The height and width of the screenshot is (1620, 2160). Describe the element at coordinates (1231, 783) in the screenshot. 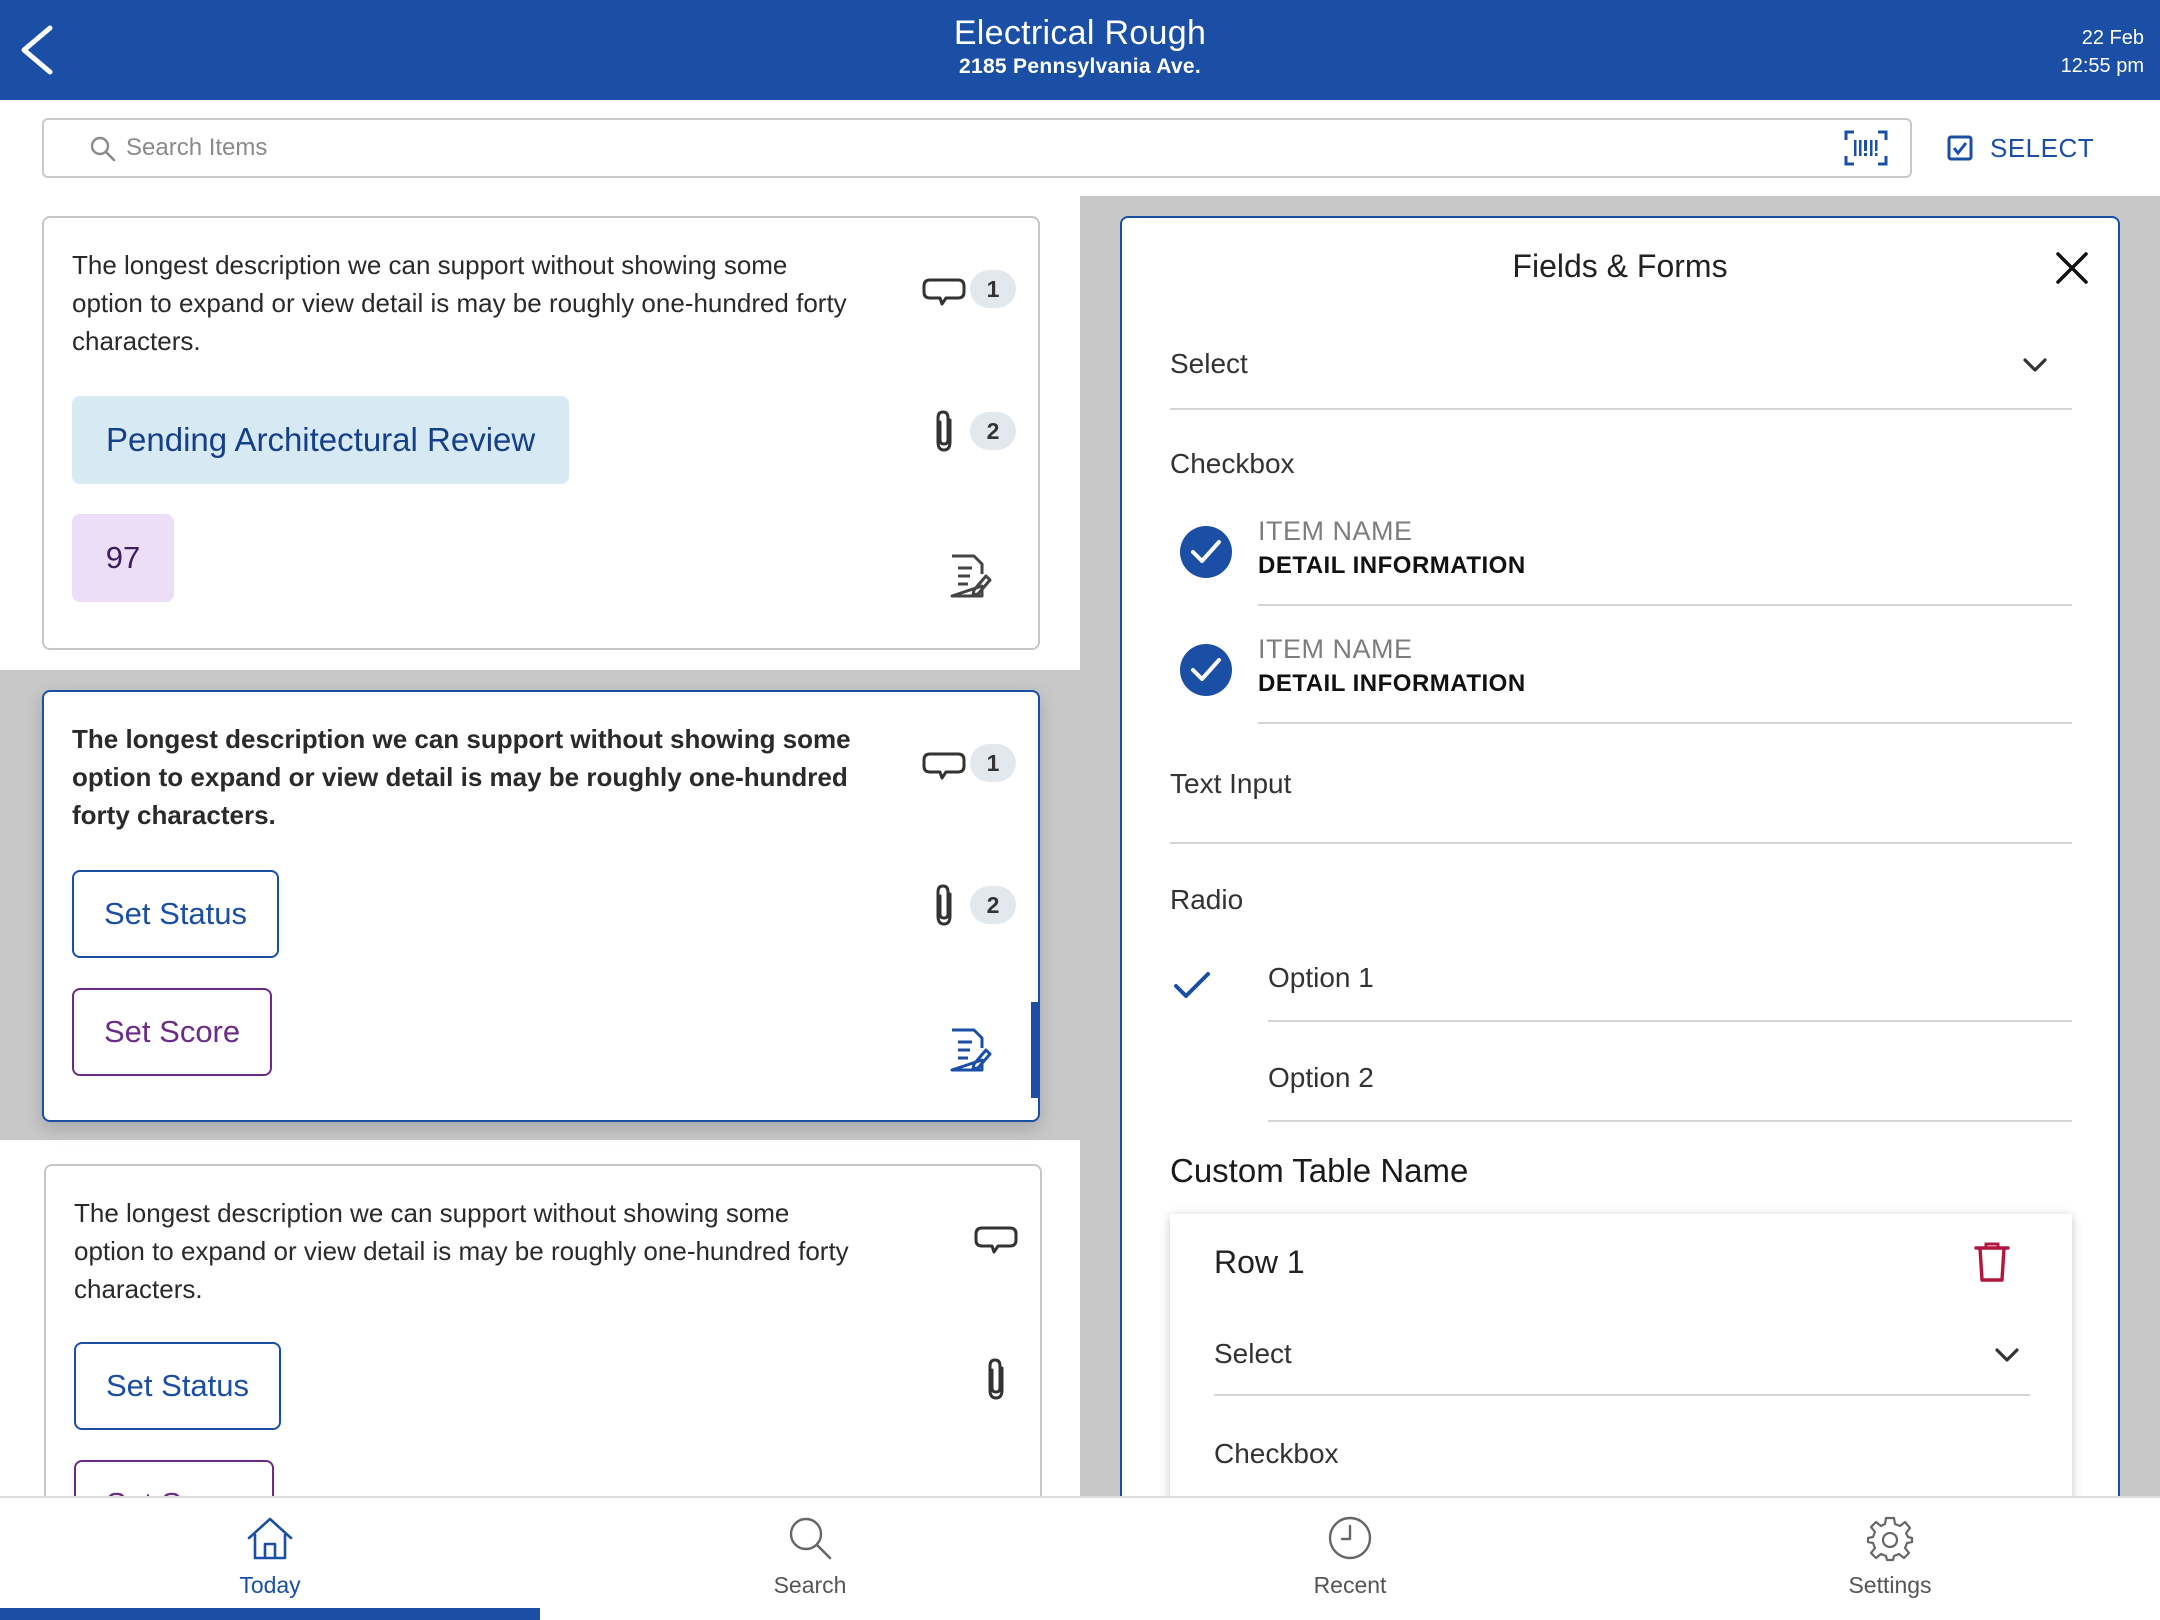

I see `text-input-label: Text Input` at that location.